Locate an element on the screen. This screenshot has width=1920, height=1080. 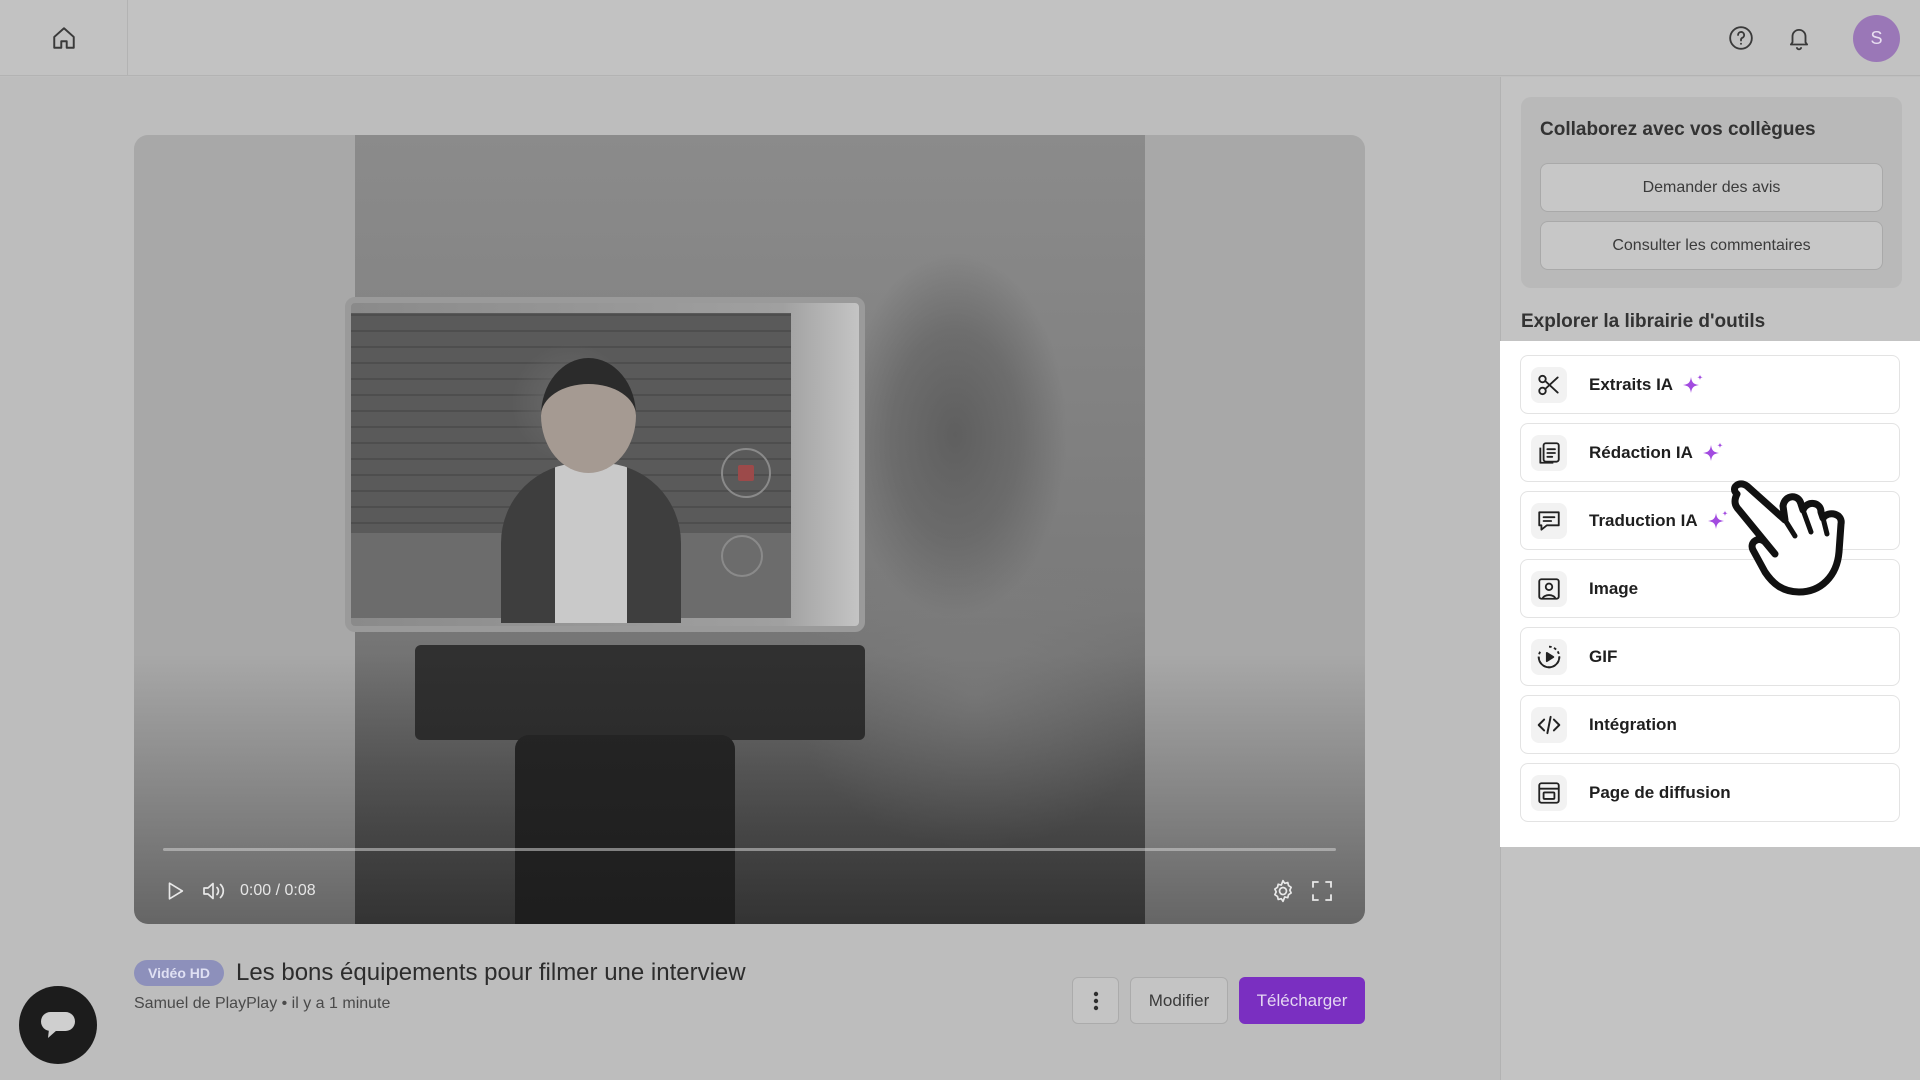
play-circle-icon is located at coordinates (1549, 656).